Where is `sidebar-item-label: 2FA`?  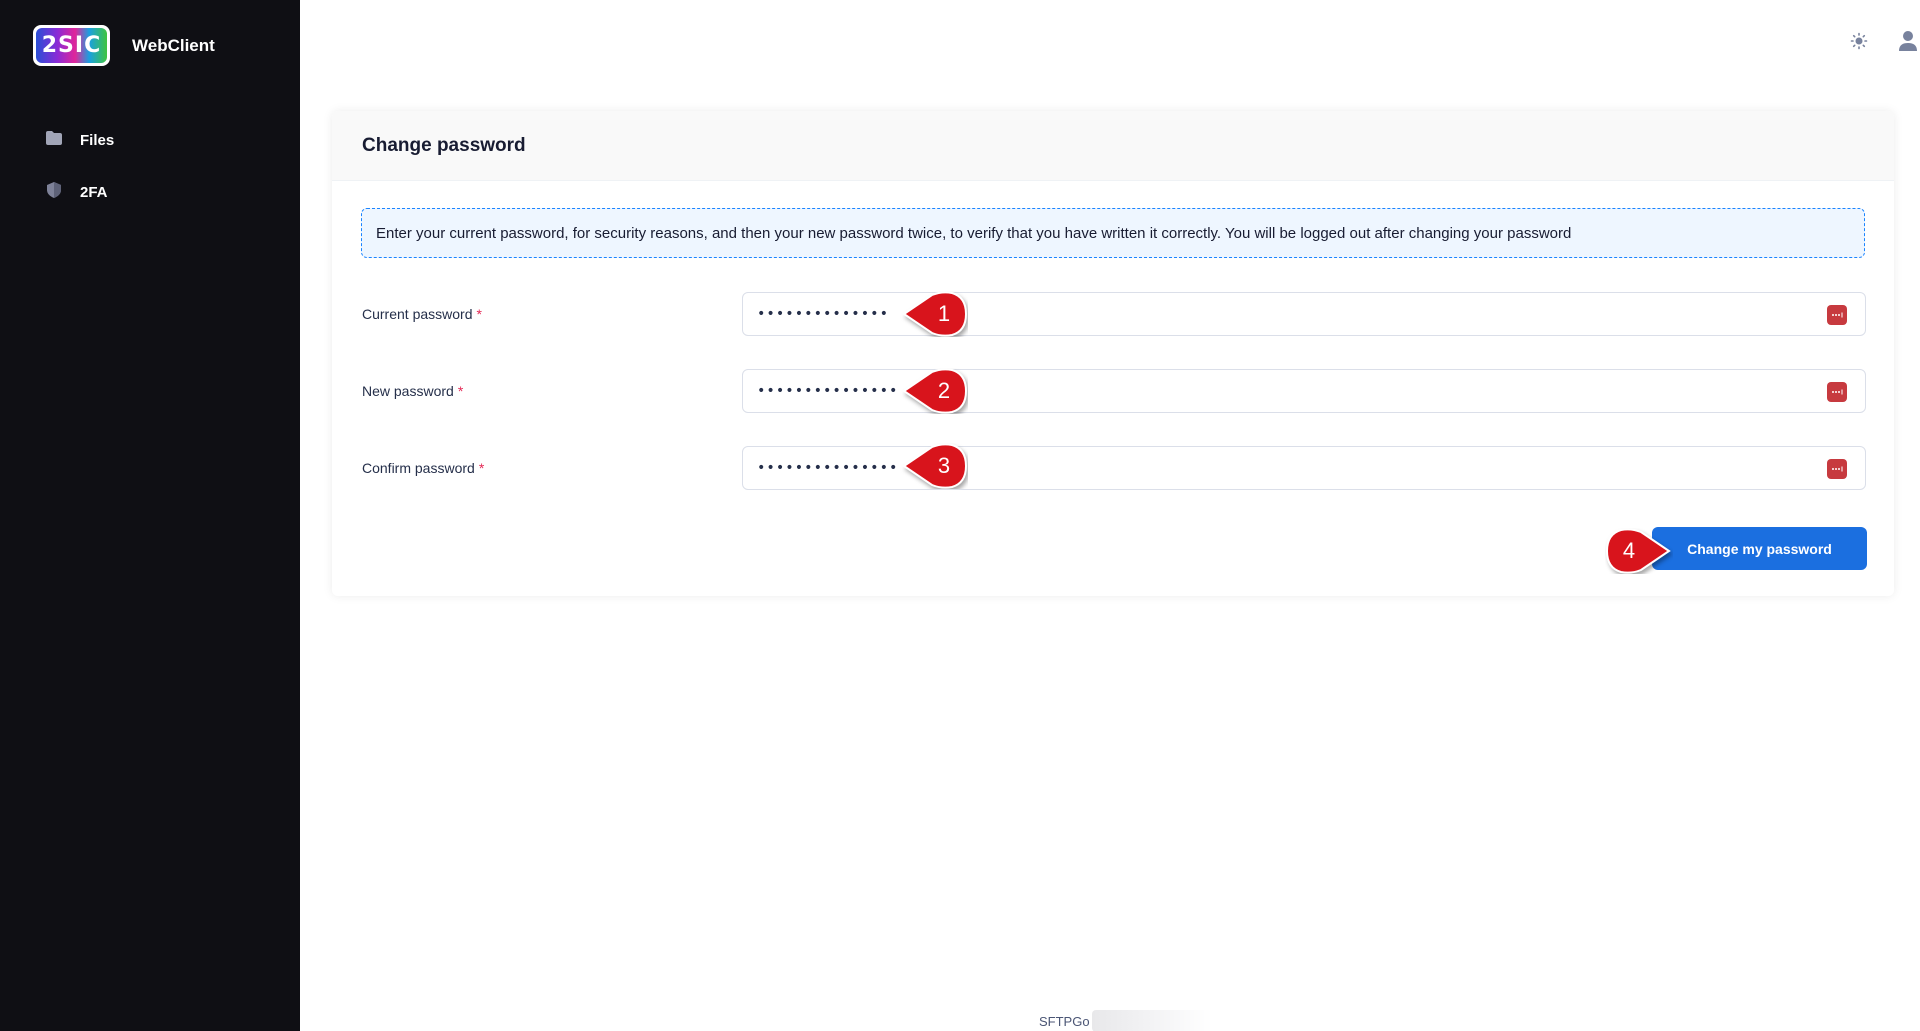 sidebar-item-label: 2FA is located at coordinates (94, 192).